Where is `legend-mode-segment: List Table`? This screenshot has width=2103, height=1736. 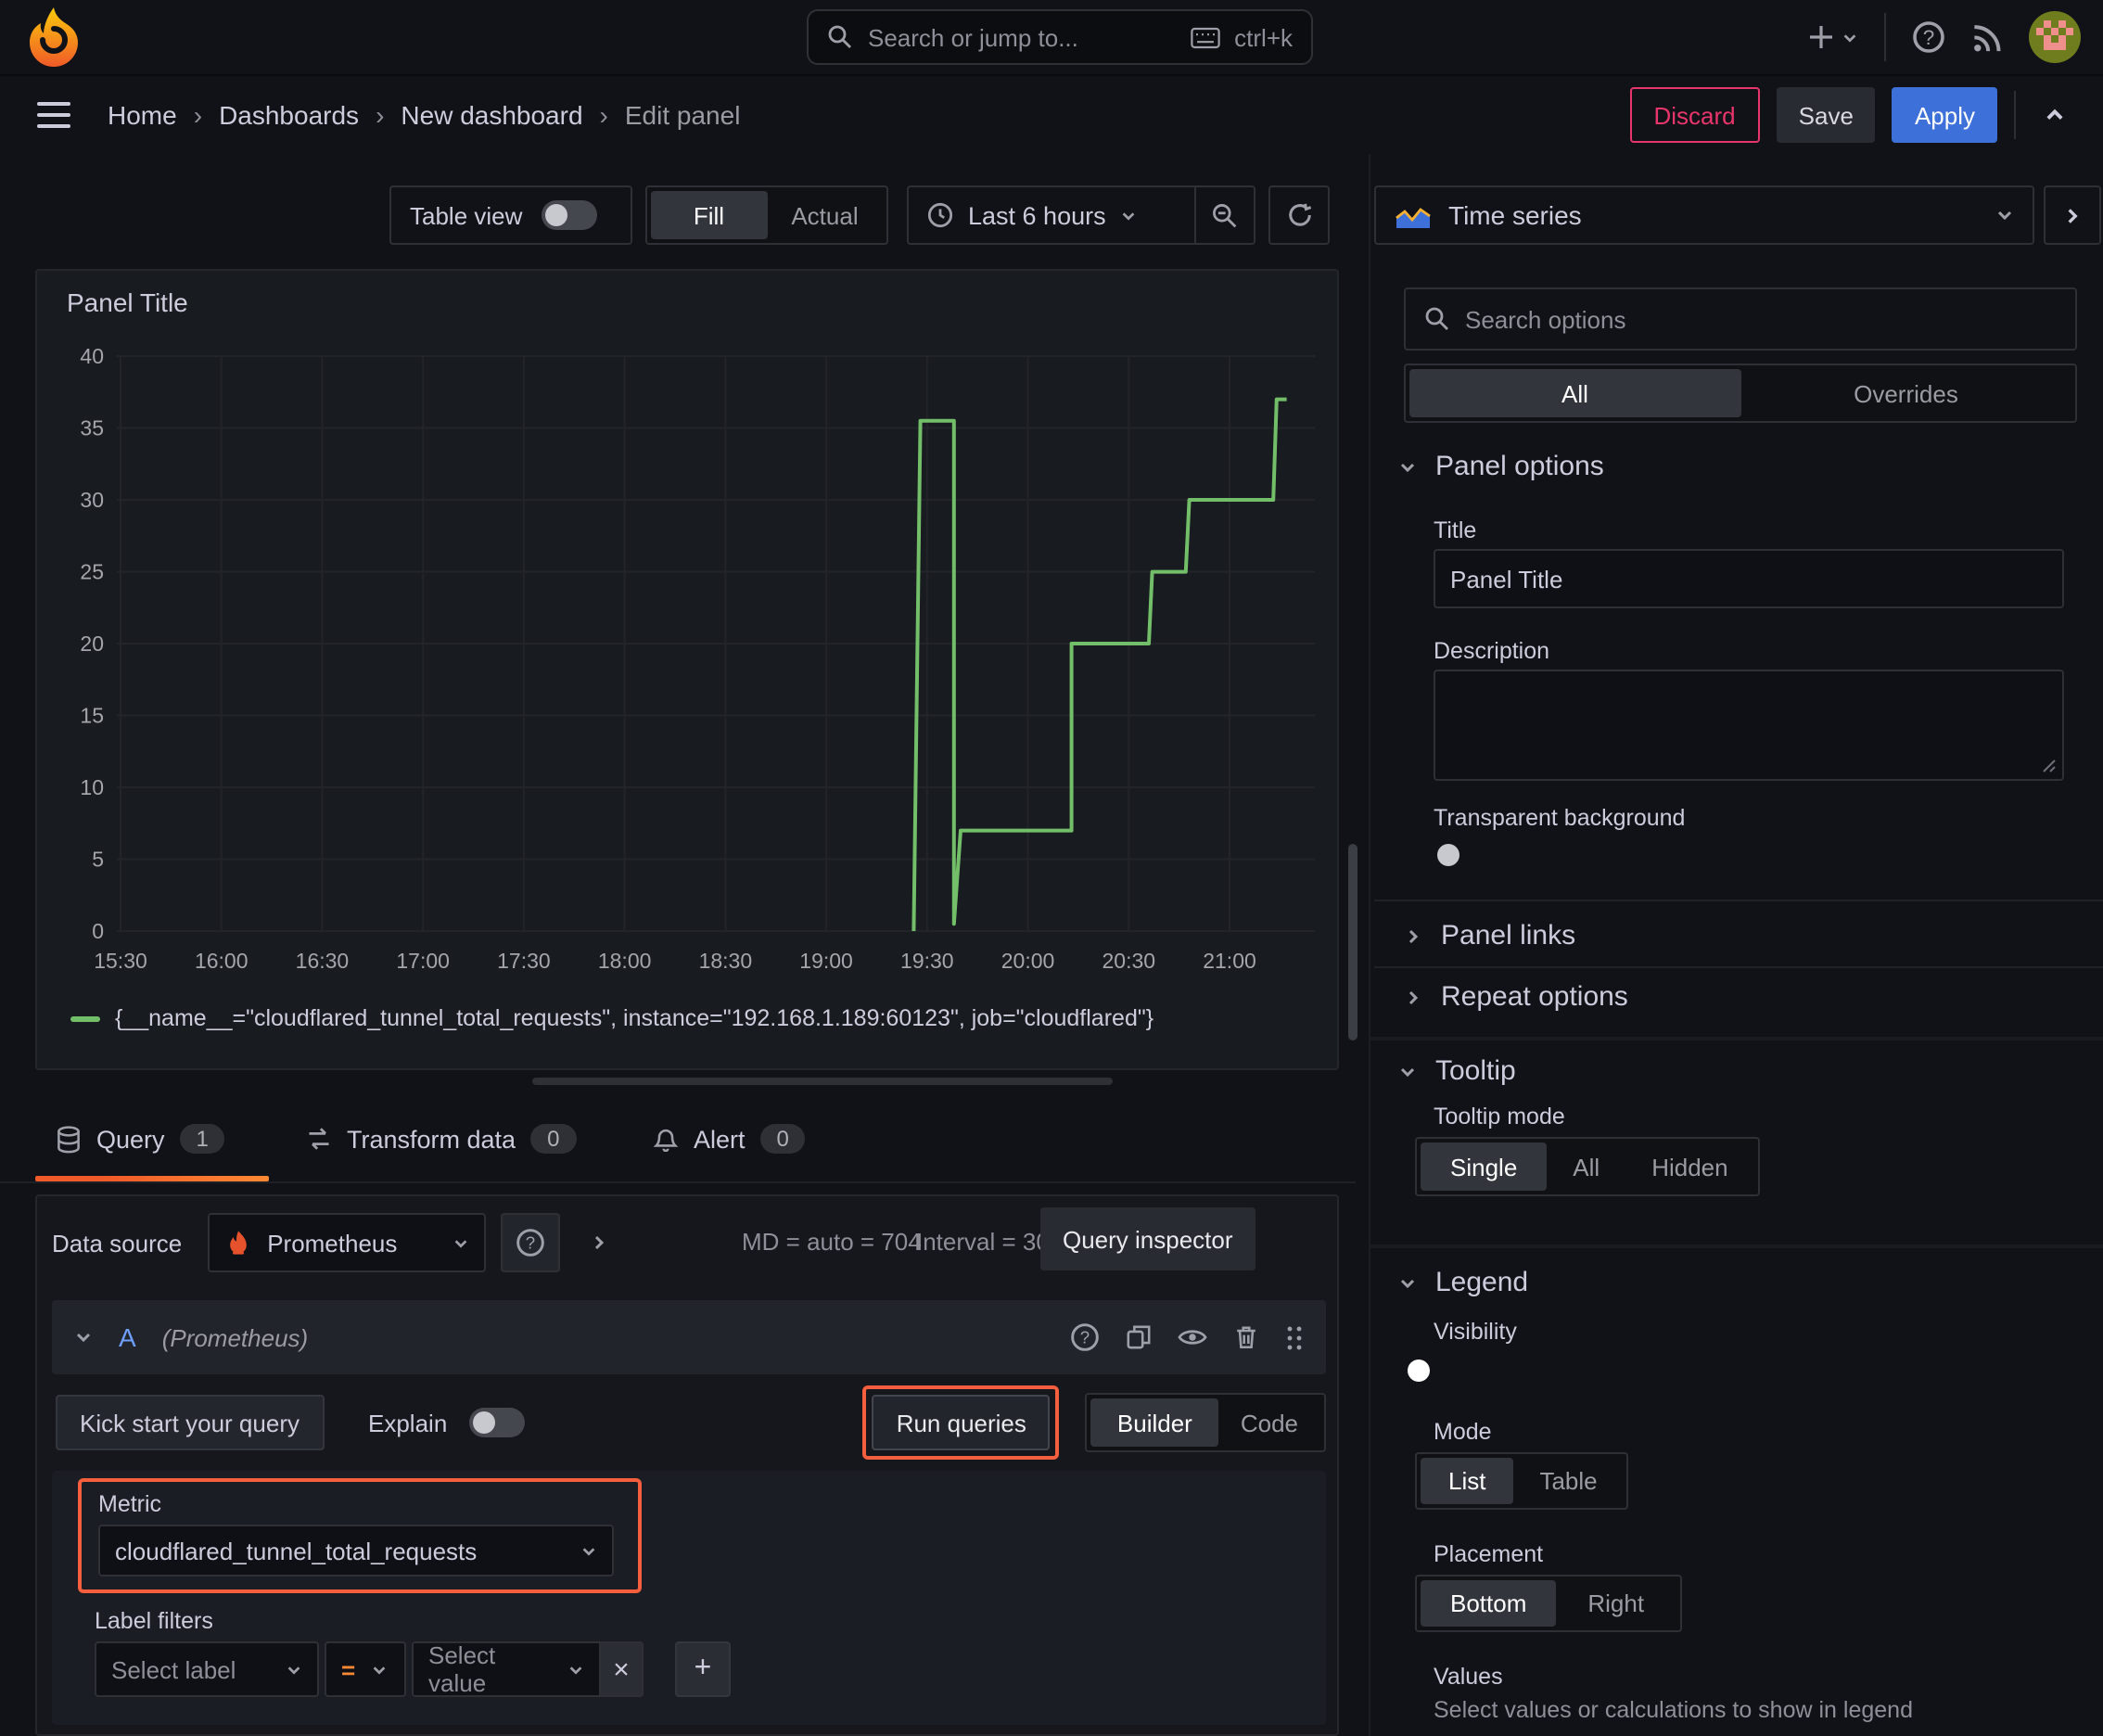
legend-mode-segment: List Table is located at coordinates (1522, 1481).